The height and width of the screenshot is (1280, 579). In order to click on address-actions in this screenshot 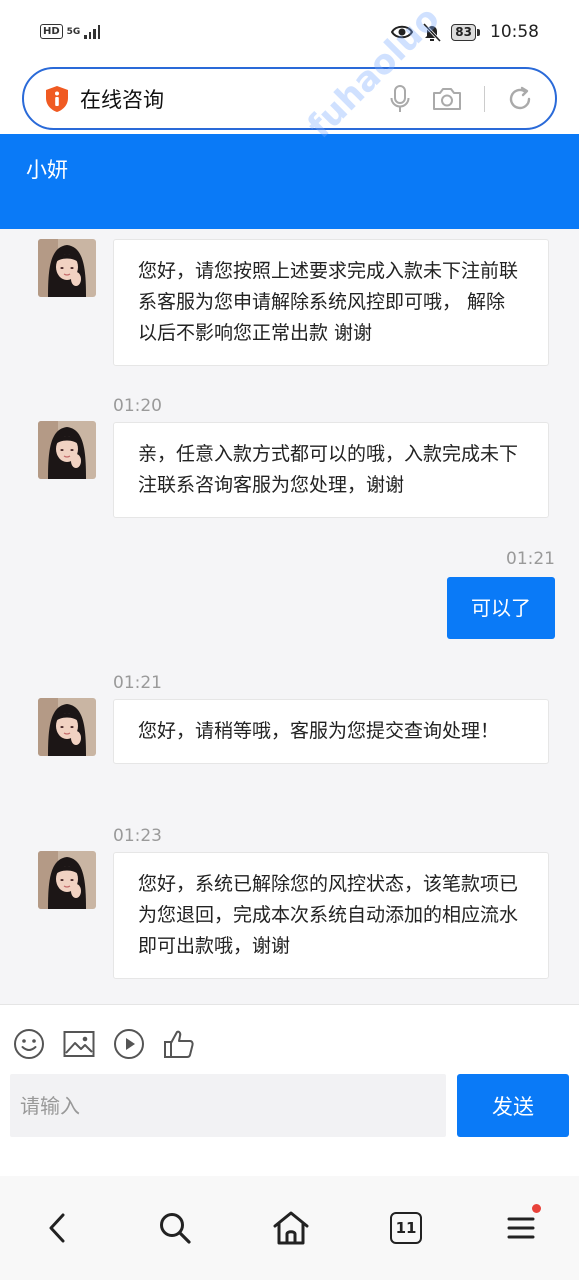, I will do `click(462, 98)`.